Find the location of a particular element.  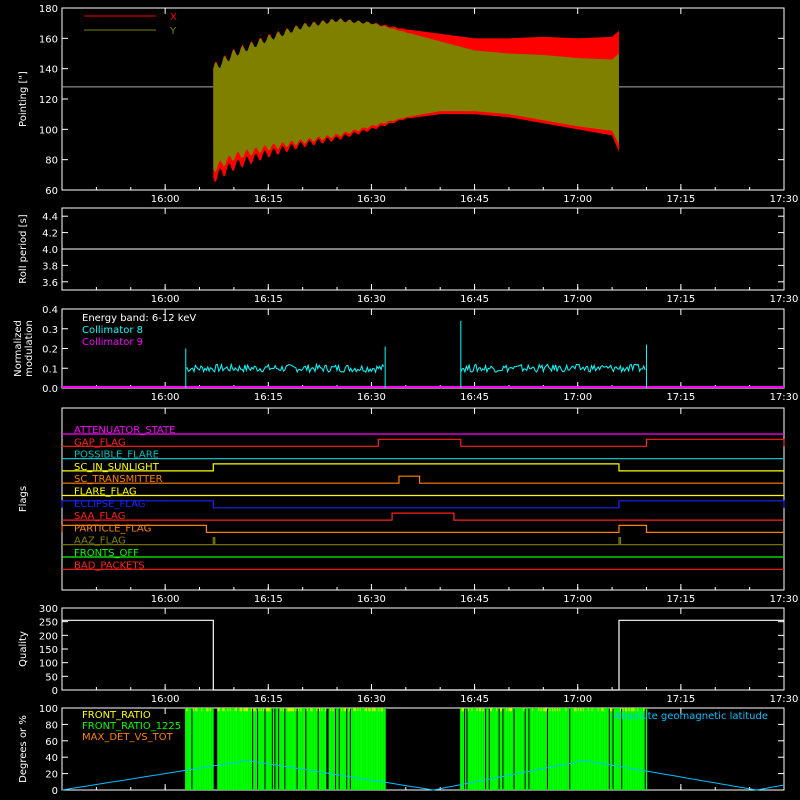

legend-label: FRONT_RATIO_1225 is located at coordinates (131, 726).